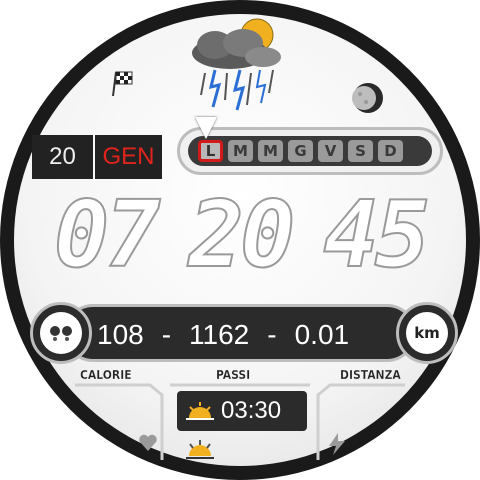 This screenshot has width=480, height=480. What do you see at coordinates (200, 411) in the screenshot?
I see `sunrise-icon` at bounding box center [200, 411].